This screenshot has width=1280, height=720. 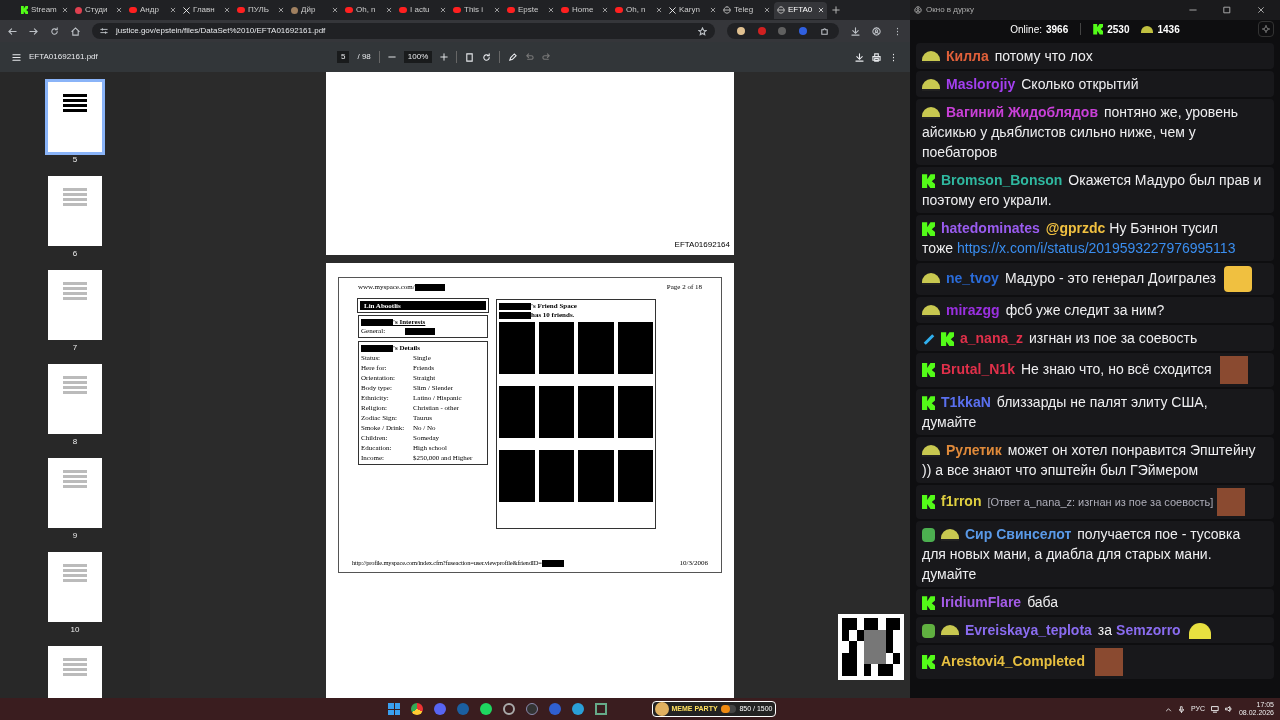 I want to click on chat-username: IridiumFlare, so click(x=981, y=602).